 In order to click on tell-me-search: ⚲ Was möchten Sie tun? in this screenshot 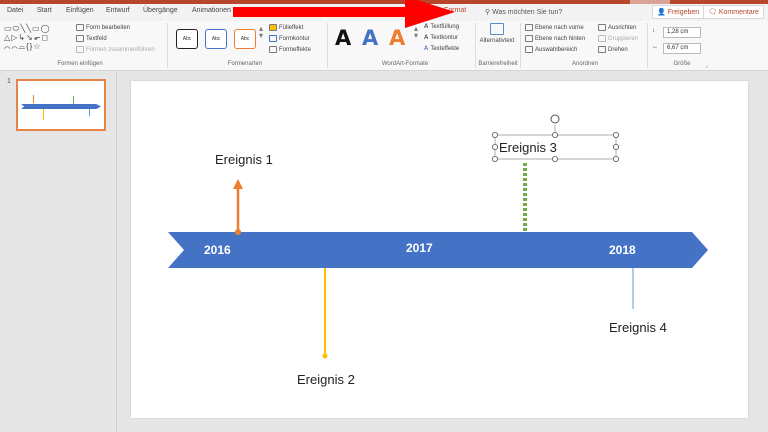, I will do `click(523, 12)`.